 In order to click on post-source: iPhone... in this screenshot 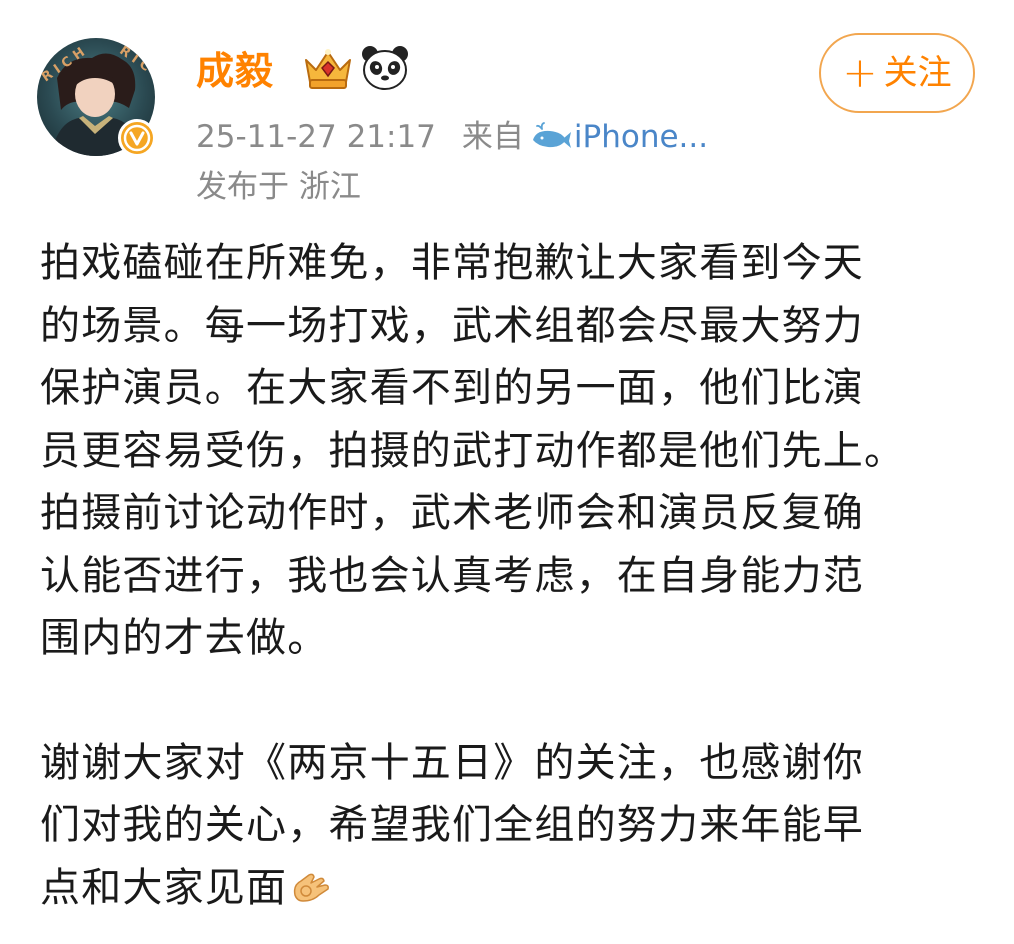, I will do `click(641, 137)`.